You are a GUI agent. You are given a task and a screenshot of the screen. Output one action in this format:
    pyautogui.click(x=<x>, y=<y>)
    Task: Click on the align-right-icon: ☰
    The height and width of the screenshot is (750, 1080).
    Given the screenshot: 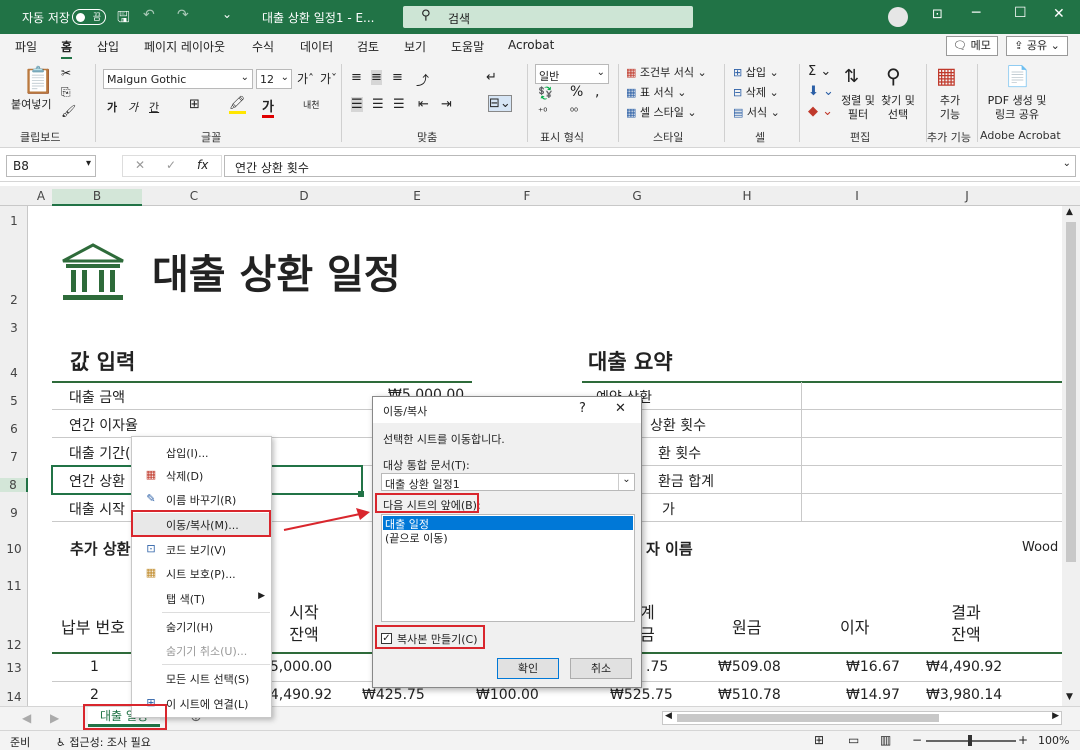 What is the action you would take?
    pyautogui.click(x=399, y=104)
    